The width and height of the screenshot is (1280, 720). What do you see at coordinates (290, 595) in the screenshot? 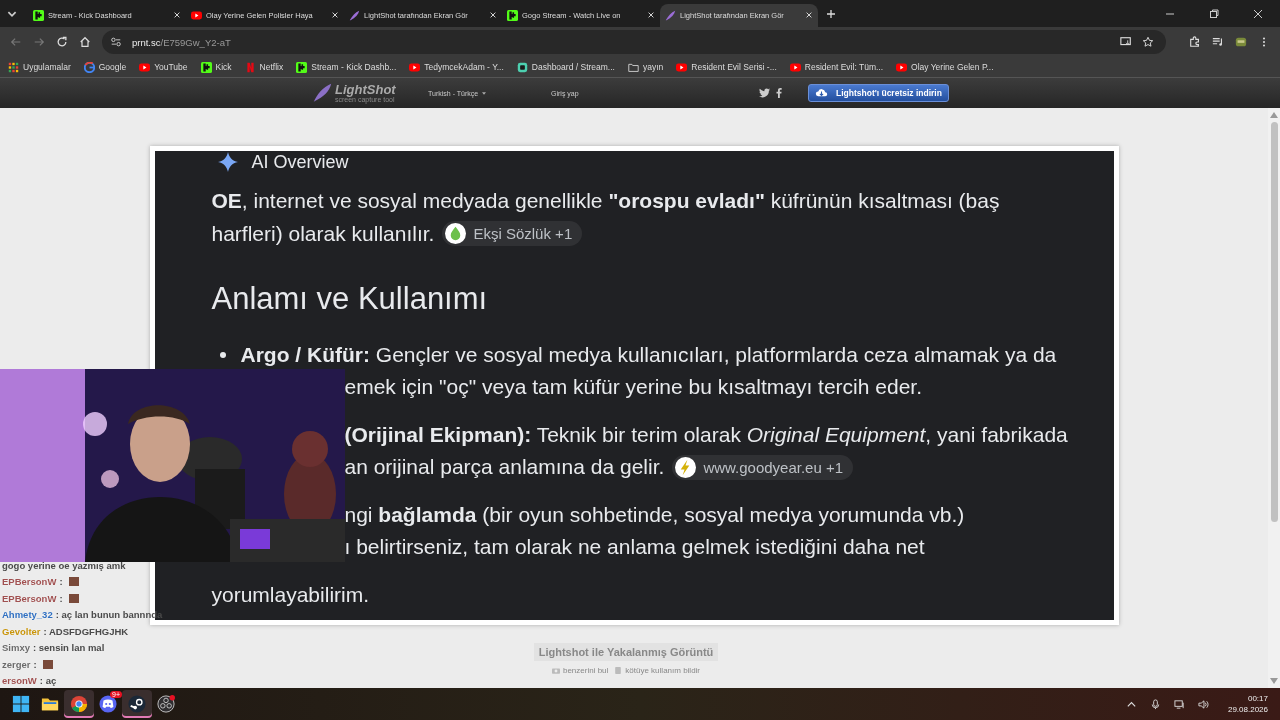
I see `paragraph-text: yorumlayabilirim.` at bounding box center [290, 595].